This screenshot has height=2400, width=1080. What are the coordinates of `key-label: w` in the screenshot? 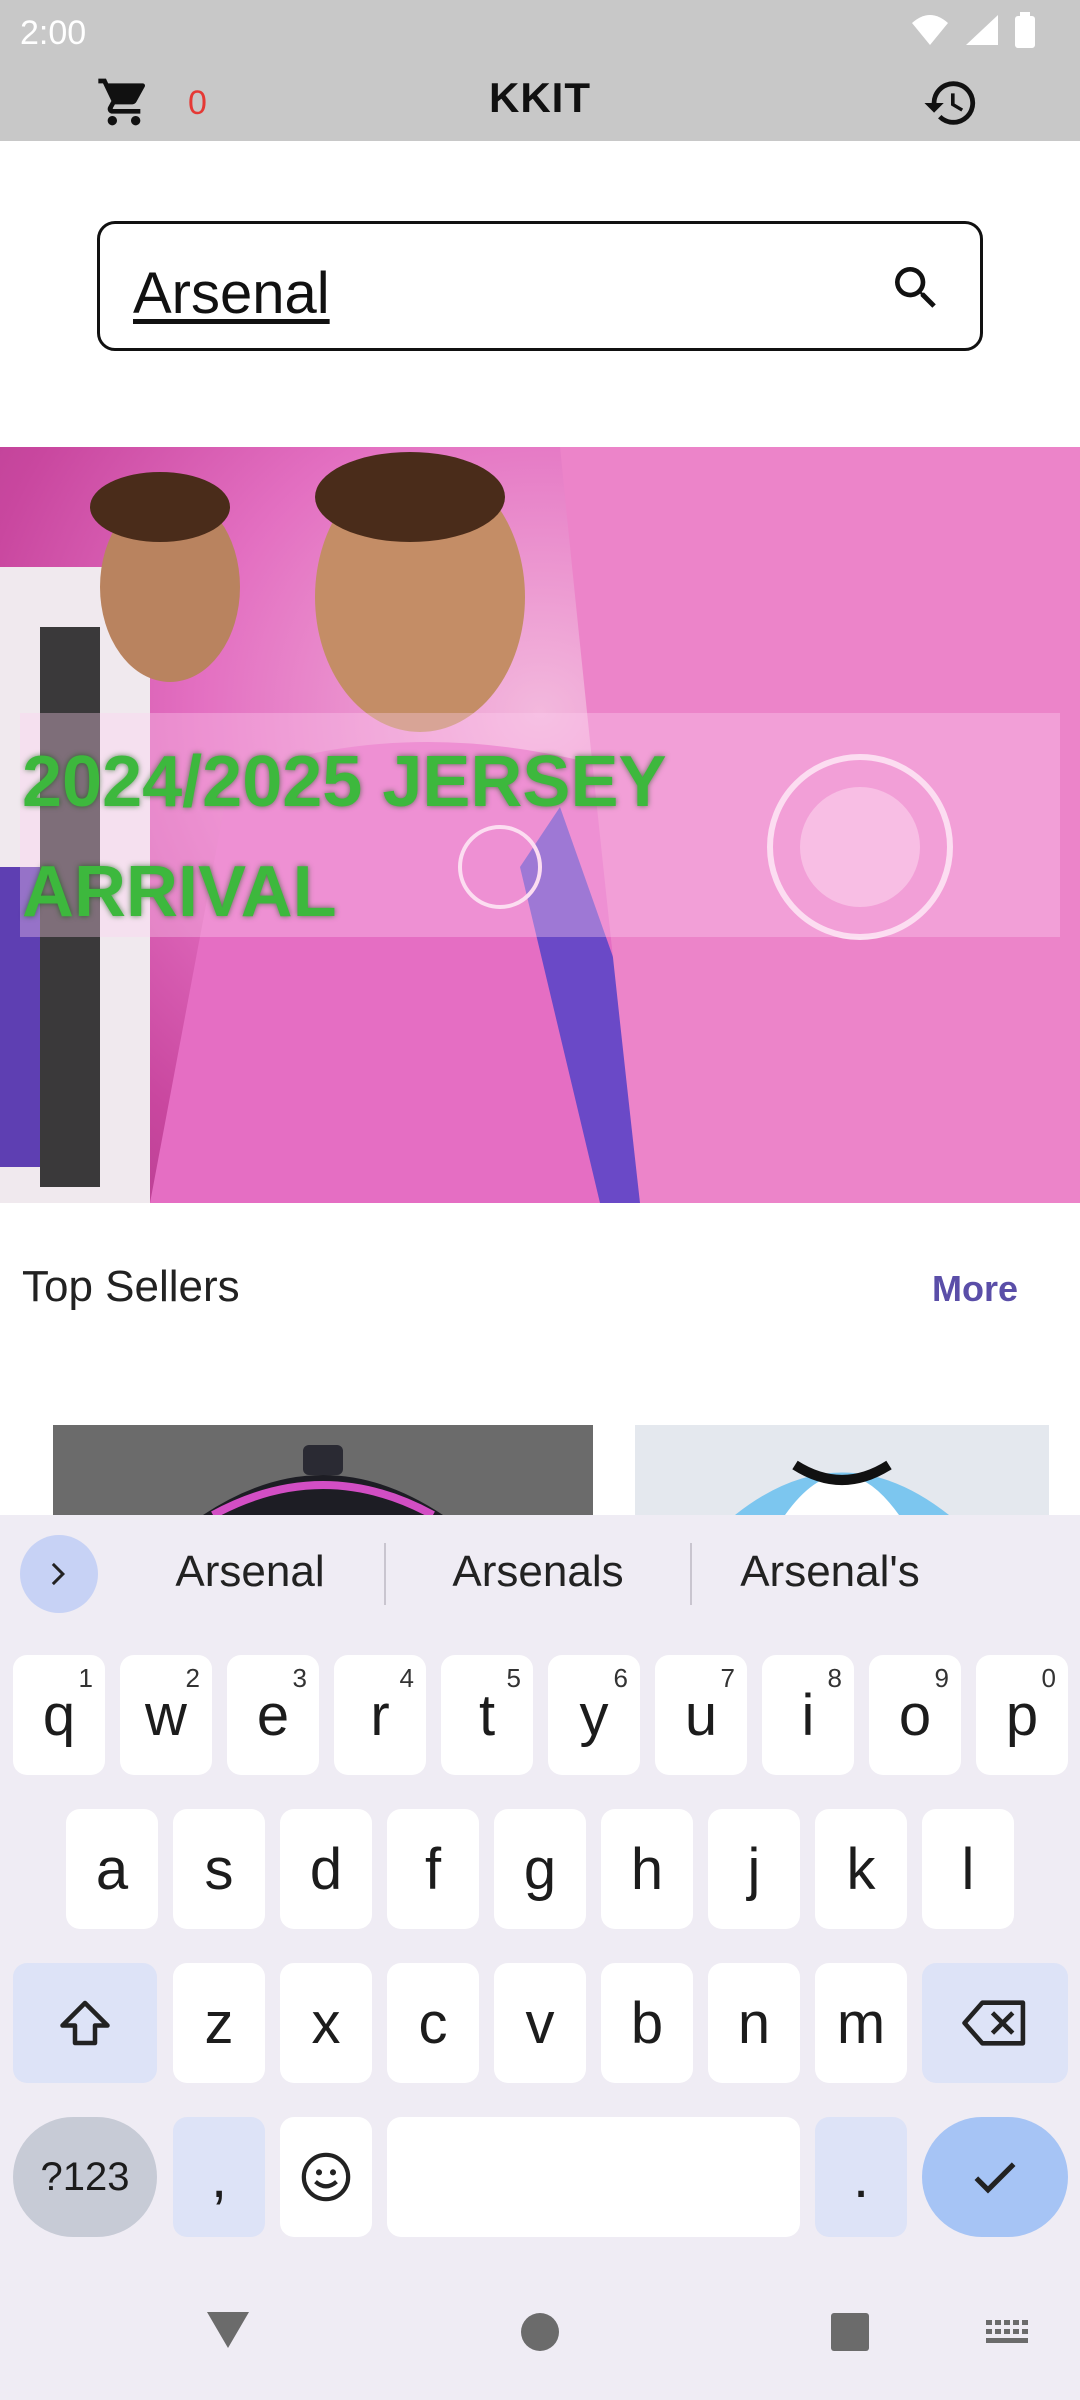 It's located at (166, 1715).